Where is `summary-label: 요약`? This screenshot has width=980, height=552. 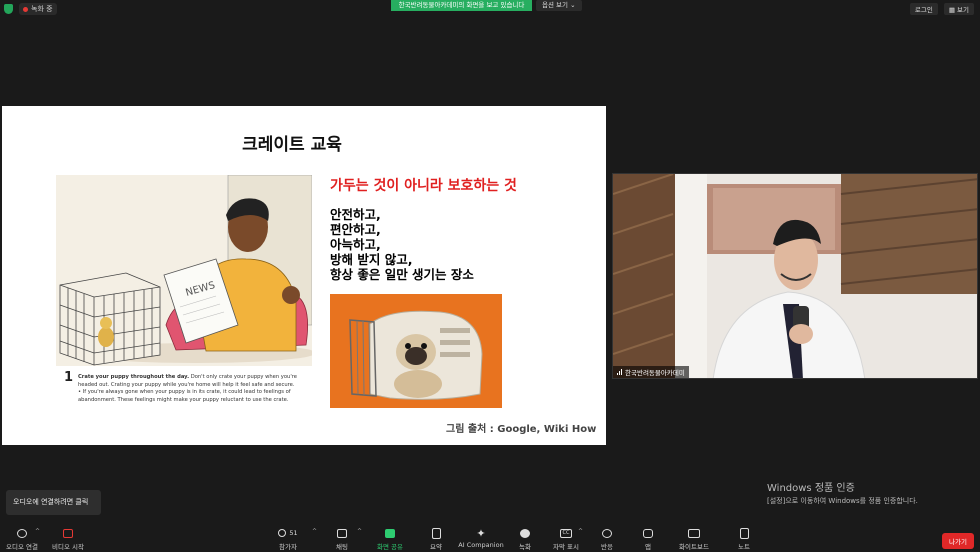
summary-label: 요약 is located at coordinates (436, 547).